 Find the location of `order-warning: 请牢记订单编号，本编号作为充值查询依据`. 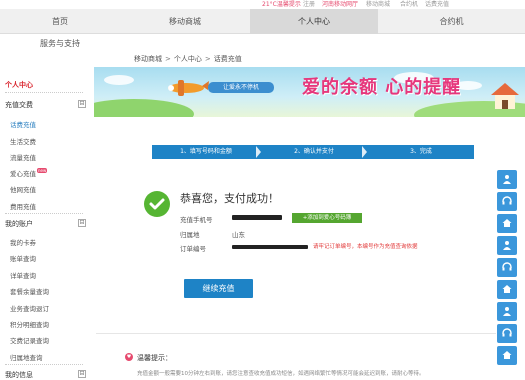

order-warning: 请牢记订单编号，本编号作为充值查询依据 is located at coordinates (365, 247).